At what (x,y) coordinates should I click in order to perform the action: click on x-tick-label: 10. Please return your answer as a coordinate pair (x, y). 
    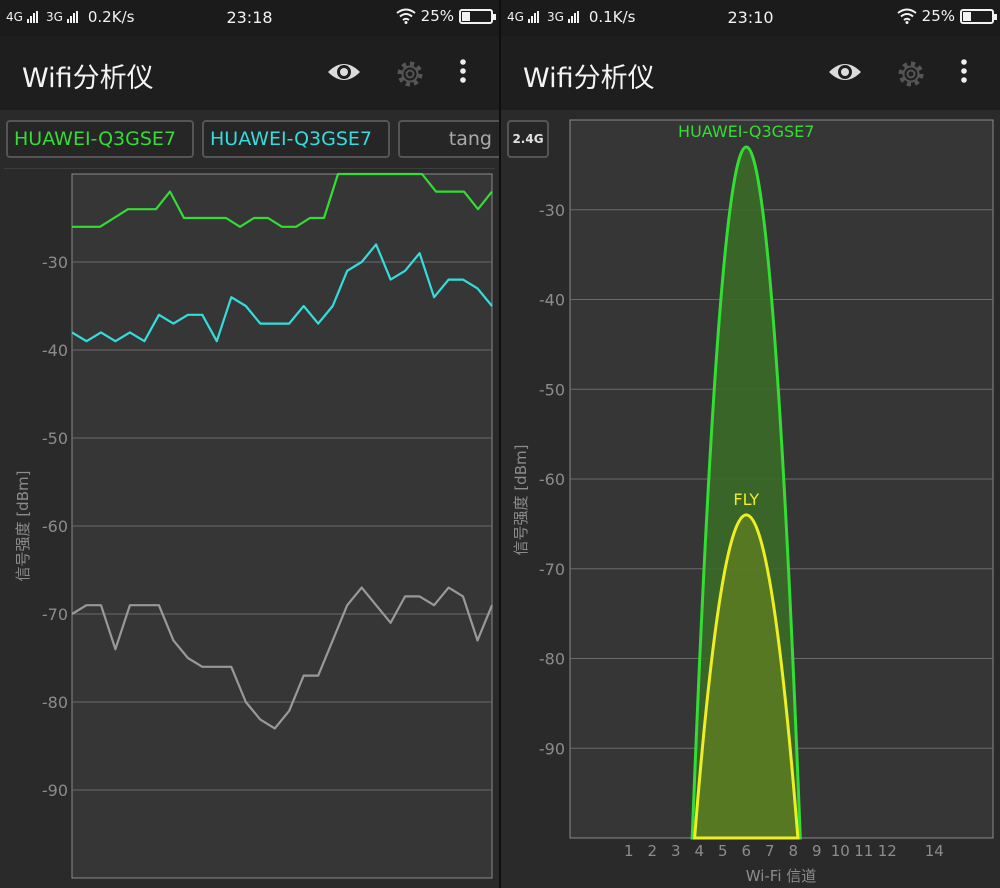
    Looking at the image, I should click on (840, 851).